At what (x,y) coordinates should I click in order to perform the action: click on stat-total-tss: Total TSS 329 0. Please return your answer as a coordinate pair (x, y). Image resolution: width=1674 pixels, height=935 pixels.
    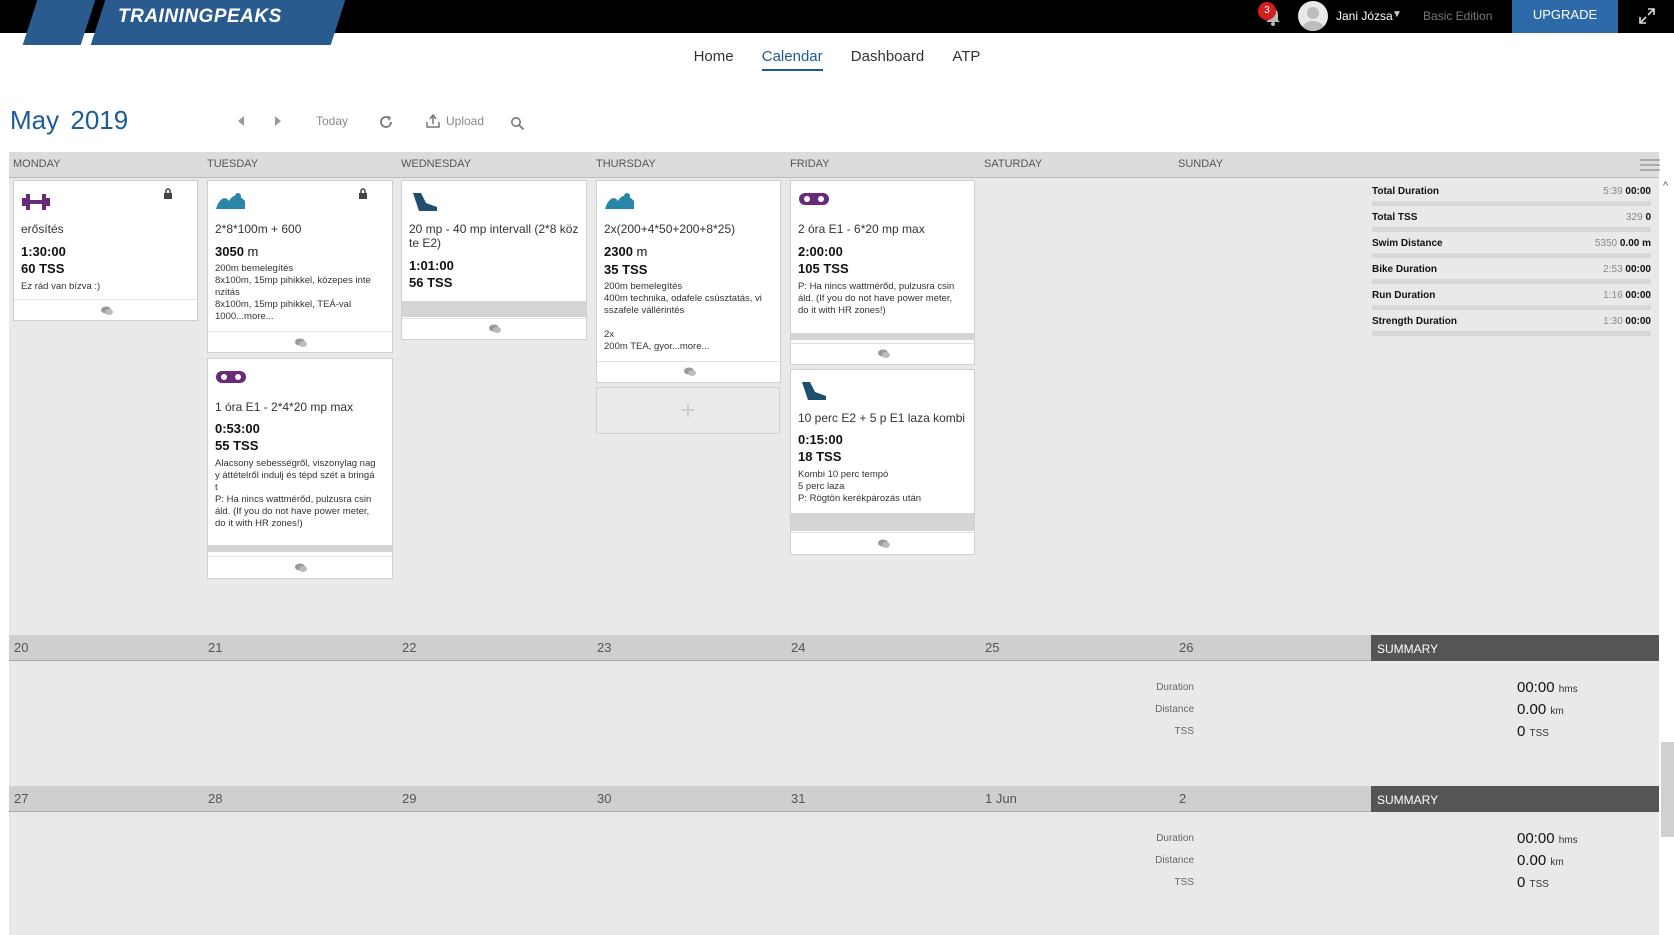
    Looking at the image, I should click on (1511, 223).